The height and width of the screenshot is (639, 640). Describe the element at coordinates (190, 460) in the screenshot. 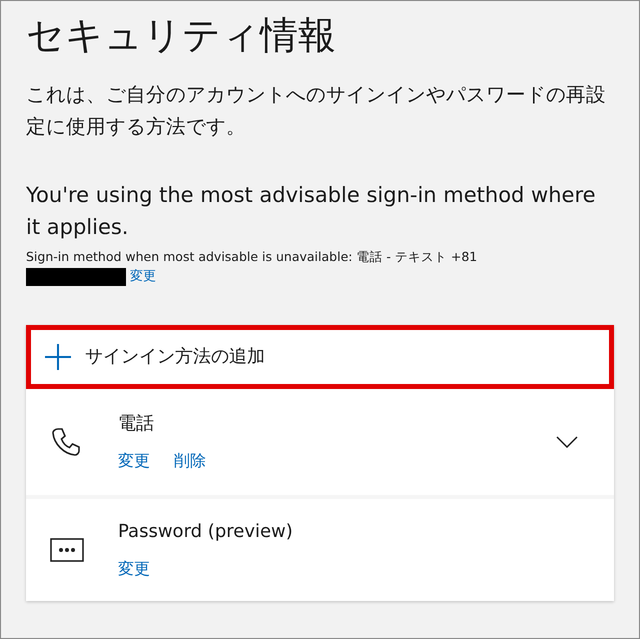

I see `method-action-link: 削除` at that location.